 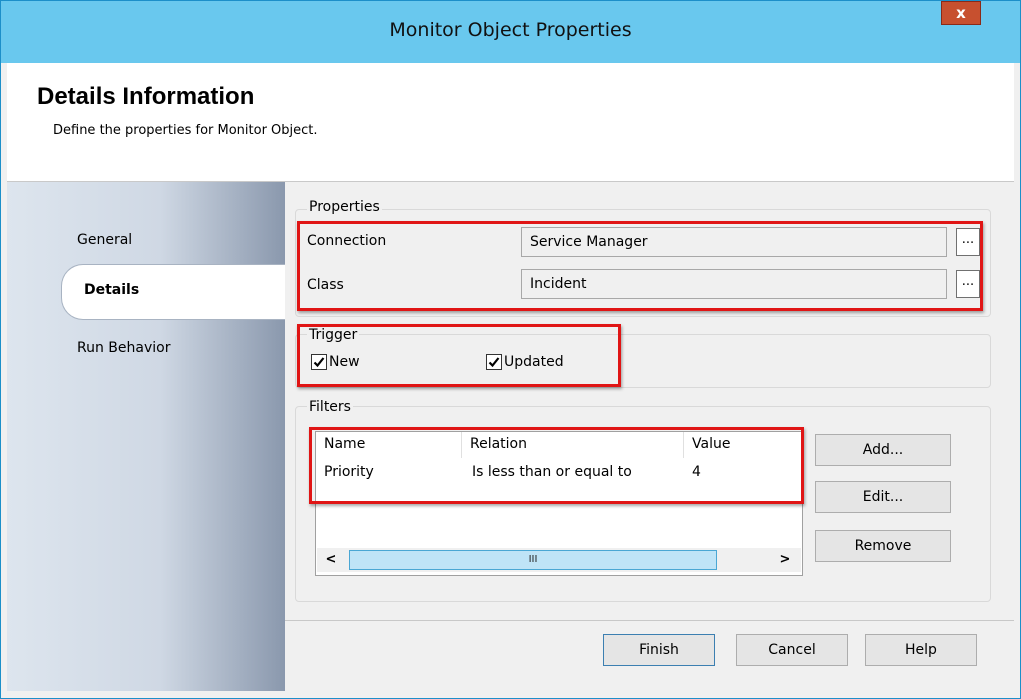 I want to click on trigger-legend: Trigger, so click(x=333, y=335).